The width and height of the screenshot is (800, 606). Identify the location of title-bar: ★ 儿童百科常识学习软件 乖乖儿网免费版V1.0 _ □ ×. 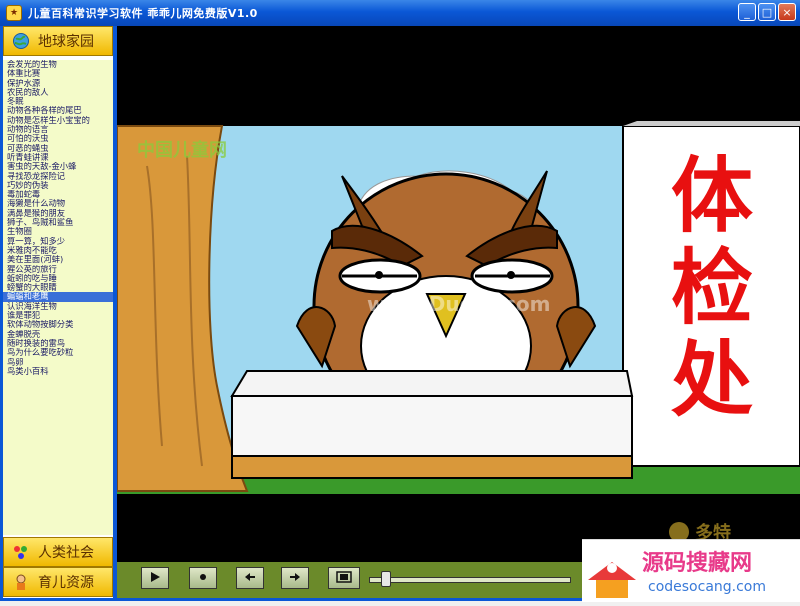
(400, 13).